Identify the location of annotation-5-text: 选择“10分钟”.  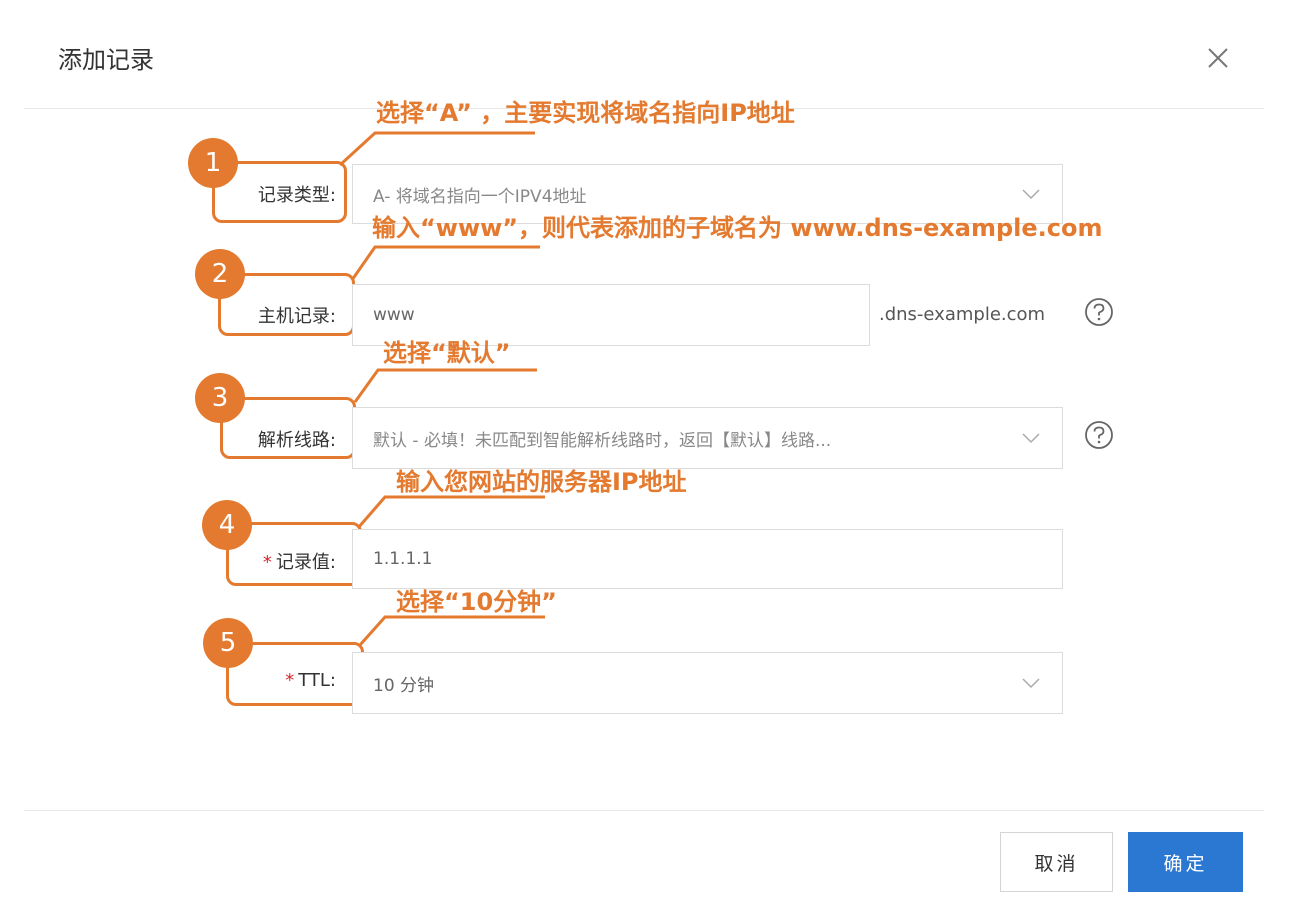
(476, 602).